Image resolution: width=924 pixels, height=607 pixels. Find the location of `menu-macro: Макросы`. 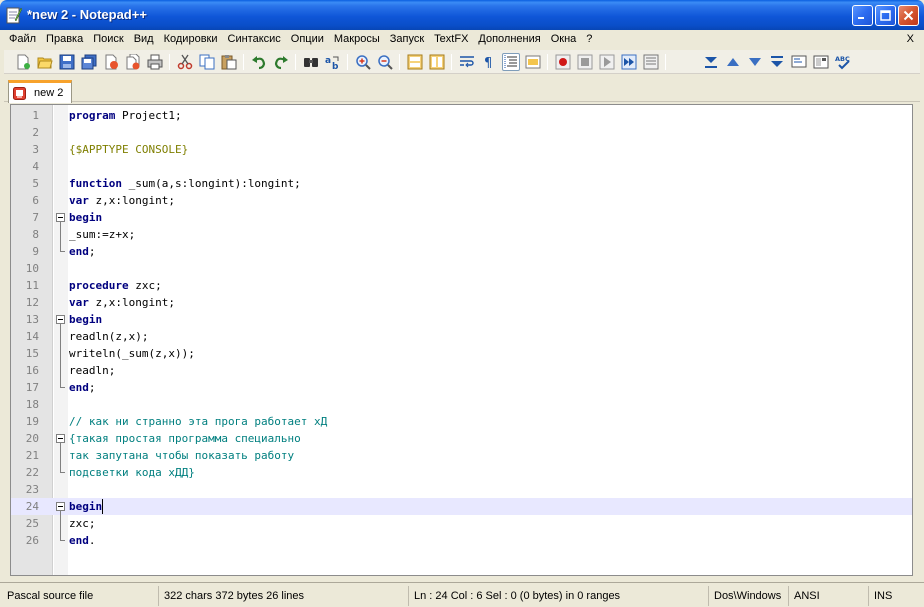

menu-macro: Макросы is located at coordinates (357, 39).